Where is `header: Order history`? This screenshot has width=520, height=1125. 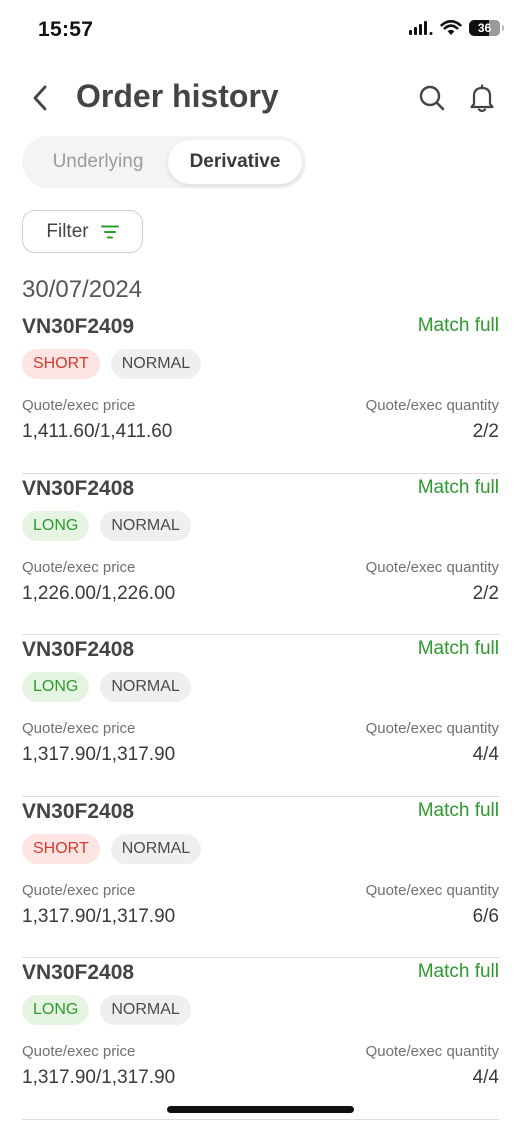
header: Order history is located at coordinates (260, 98).